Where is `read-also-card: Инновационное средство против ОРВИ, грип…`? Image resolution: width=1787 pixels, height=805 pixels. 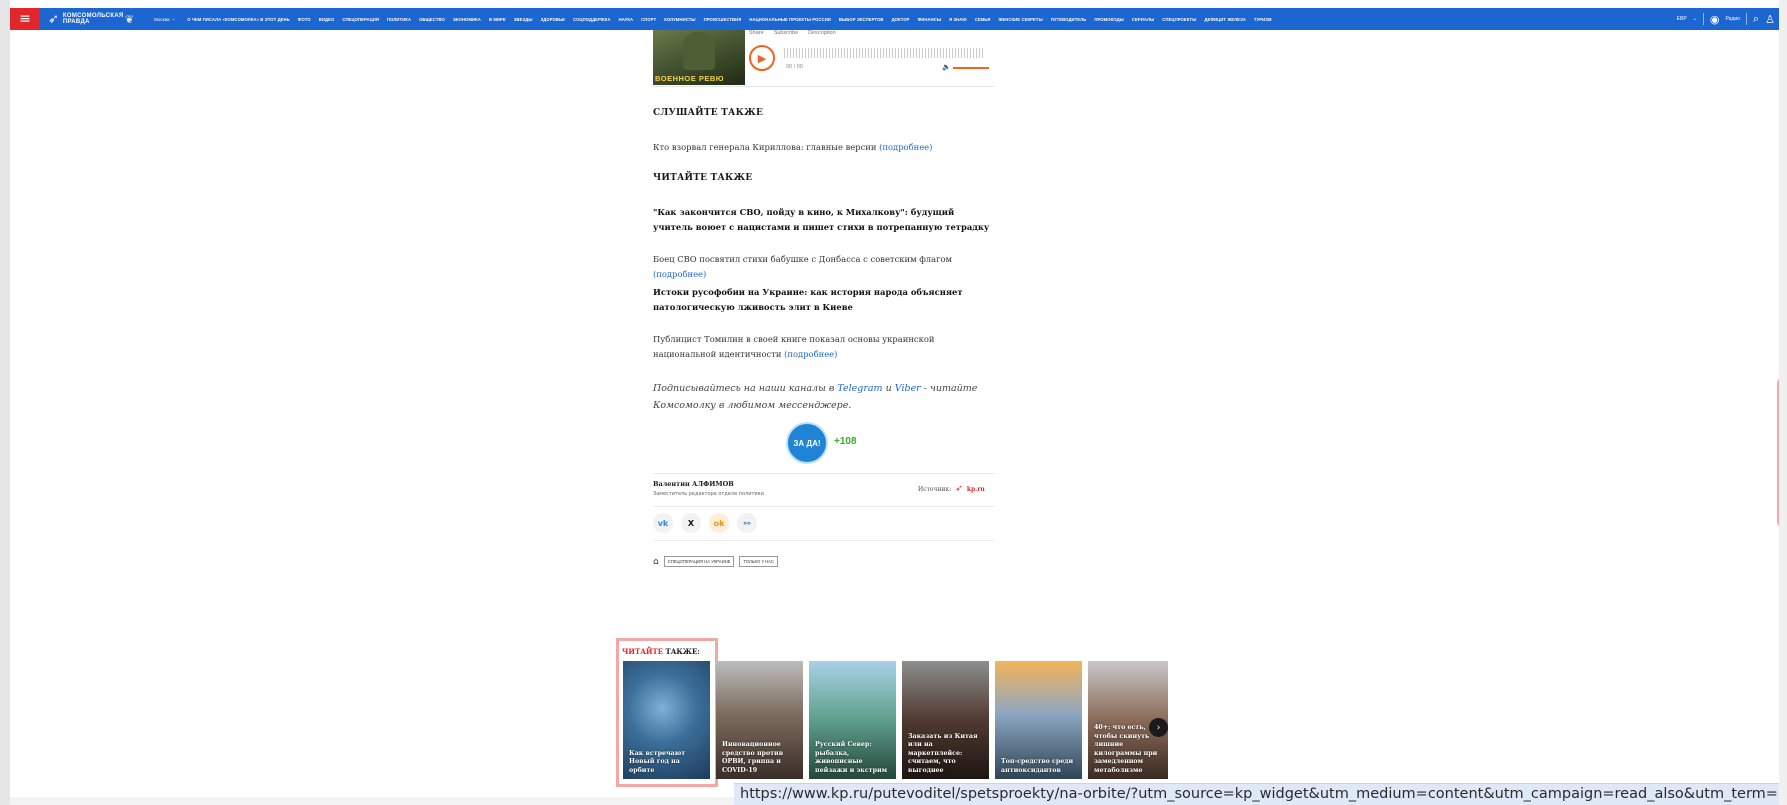
read-also-card: Инновационное средство против ОРВИ, грип… is located at coordinates (759, 720).